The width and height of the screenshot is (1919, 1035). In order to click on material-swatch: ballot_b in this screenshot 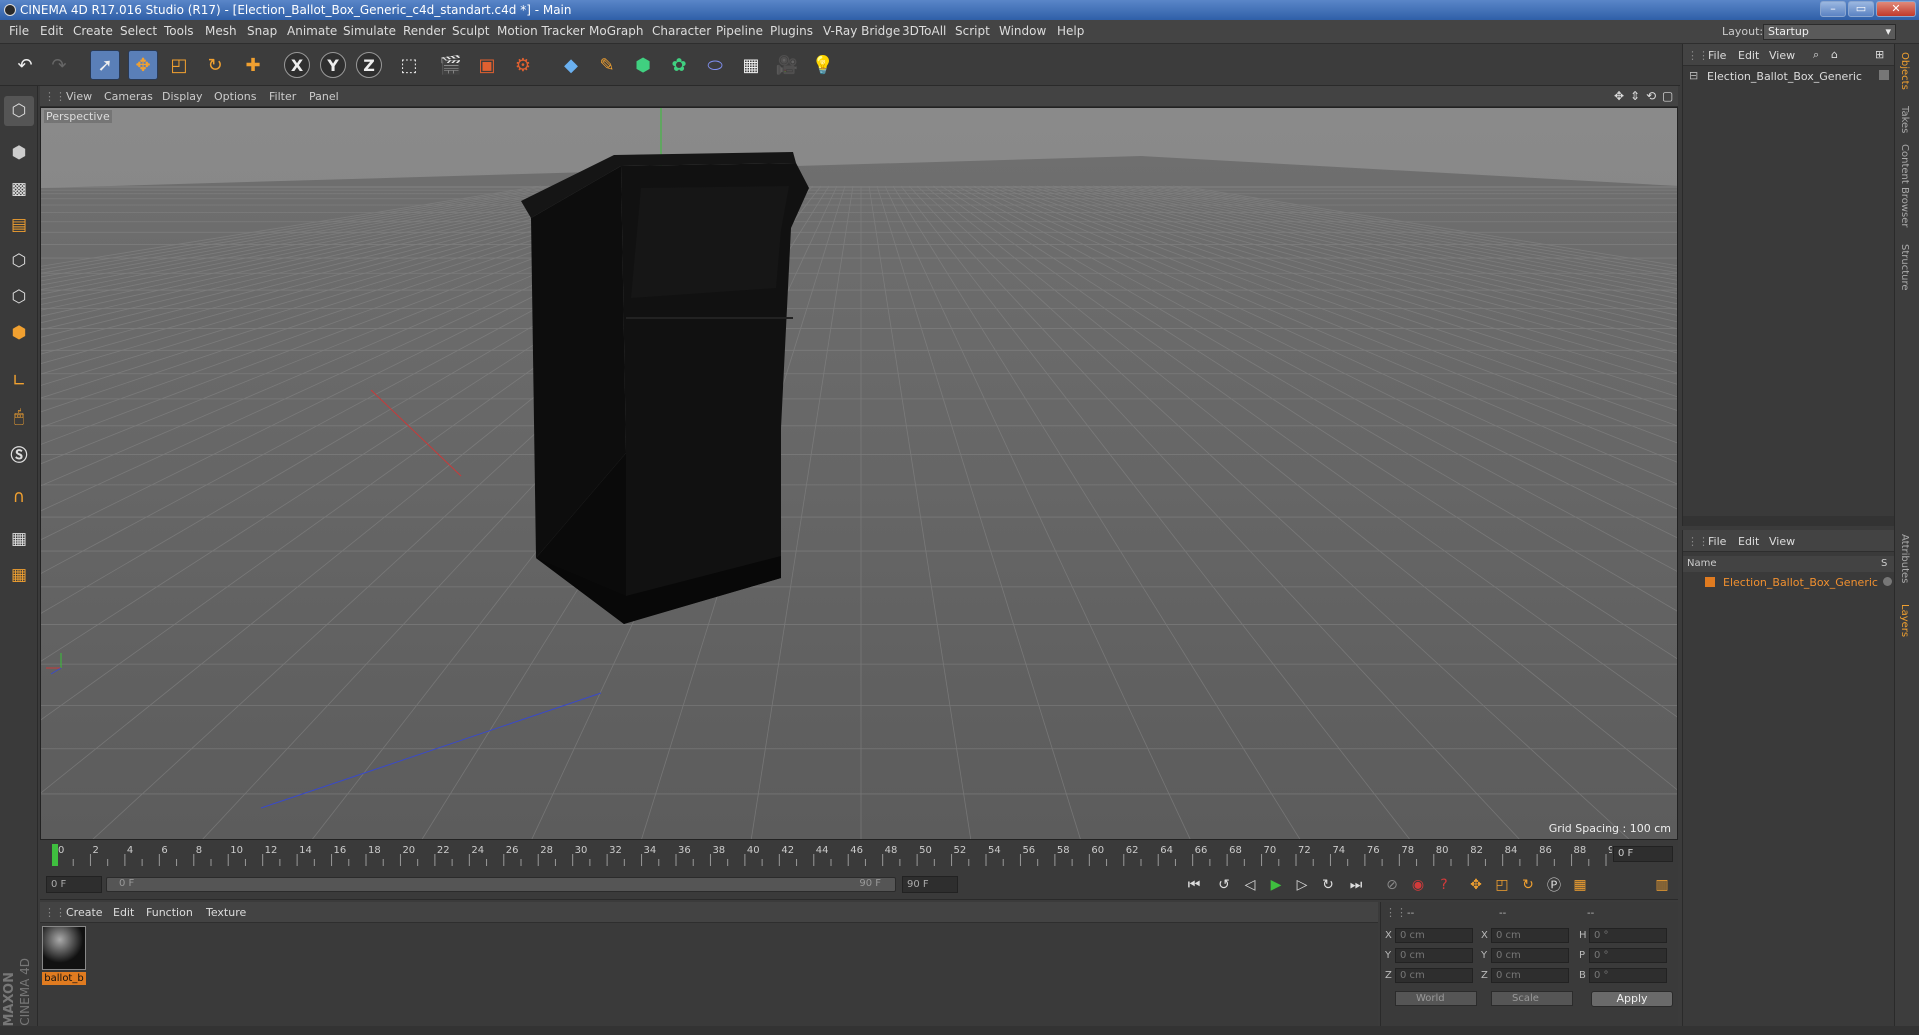, I will do `click(64, 955)`.